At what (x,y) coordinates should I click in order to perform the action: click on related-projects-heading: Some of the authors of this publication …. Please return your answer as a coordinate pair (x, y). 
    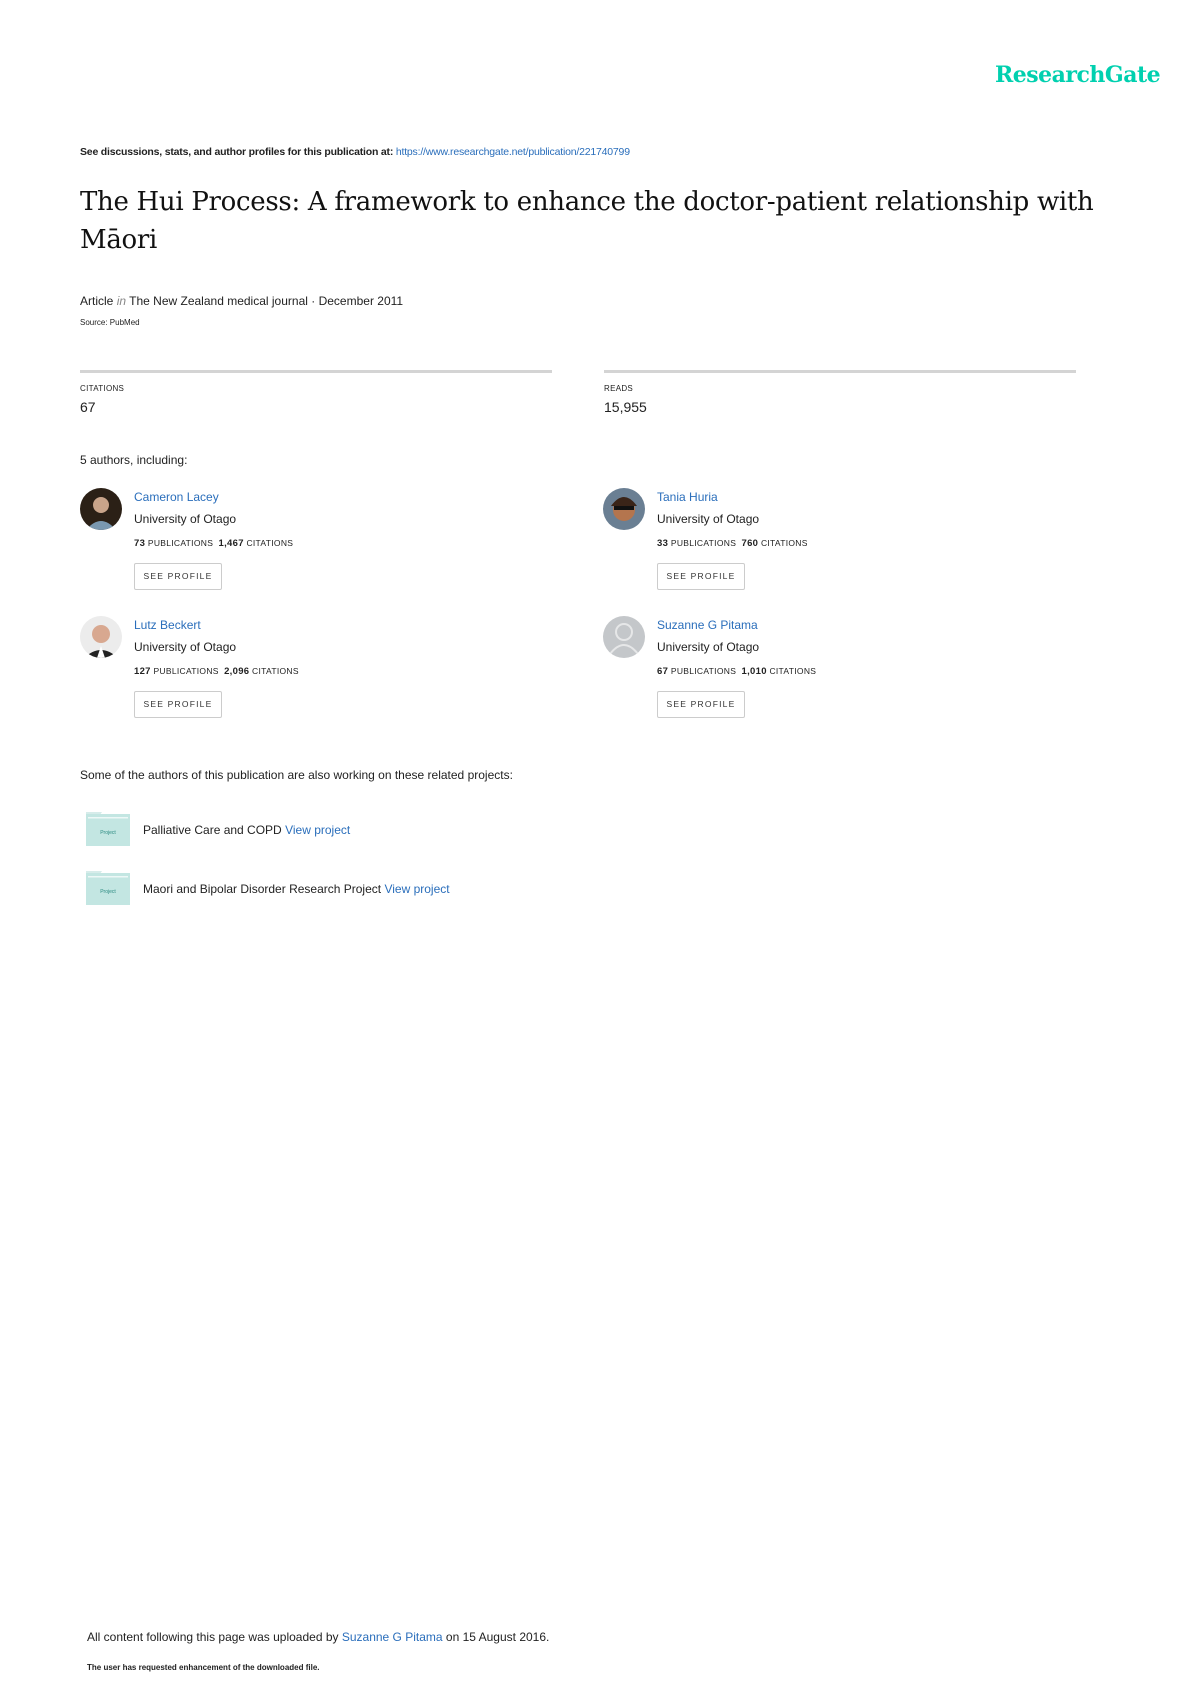
    Looking at the image, I should click on (296, 775).